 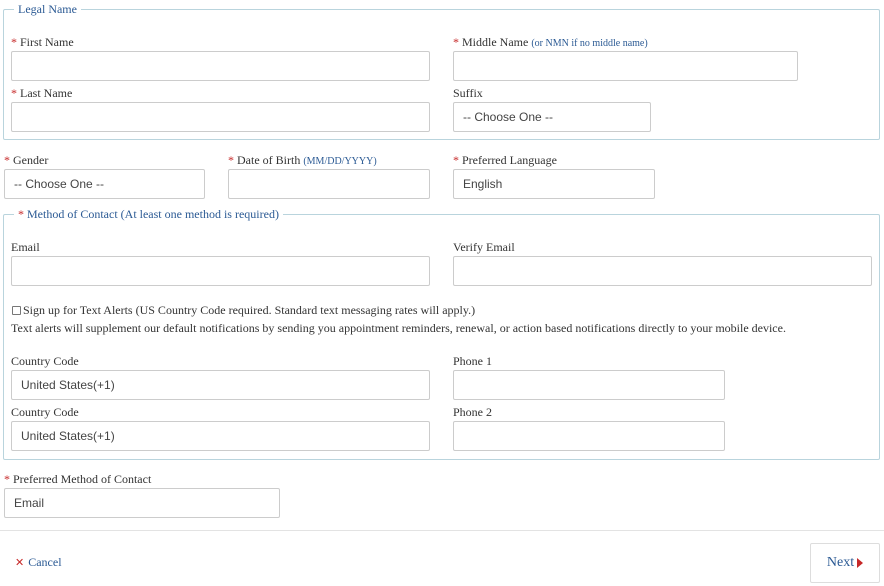 What do you see at coordinates (442, 530) in the screenshot?
I see `divider` at bounding box center [442, 530].